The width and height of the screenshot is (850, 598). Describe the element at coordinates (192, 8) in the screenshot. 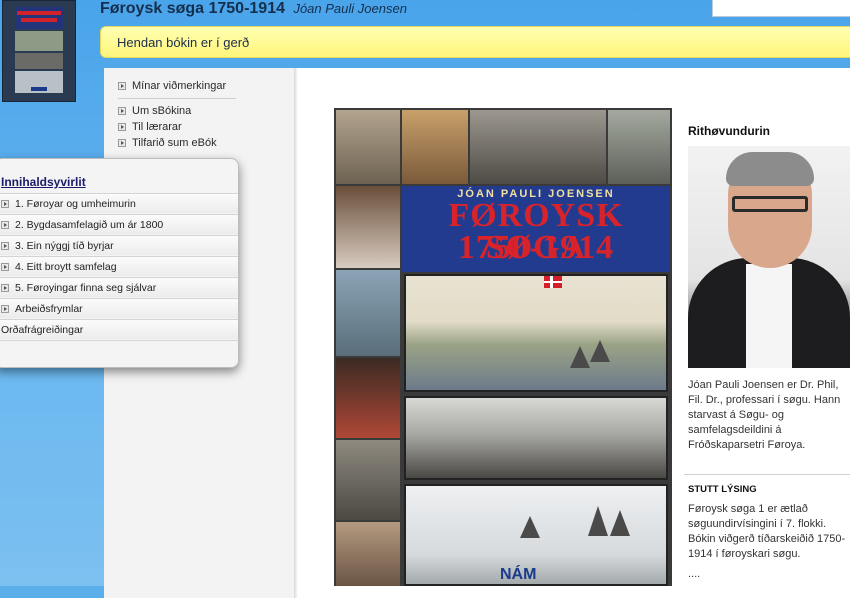

I see `book-title: Føroysk søga 1750-1914` at that location.